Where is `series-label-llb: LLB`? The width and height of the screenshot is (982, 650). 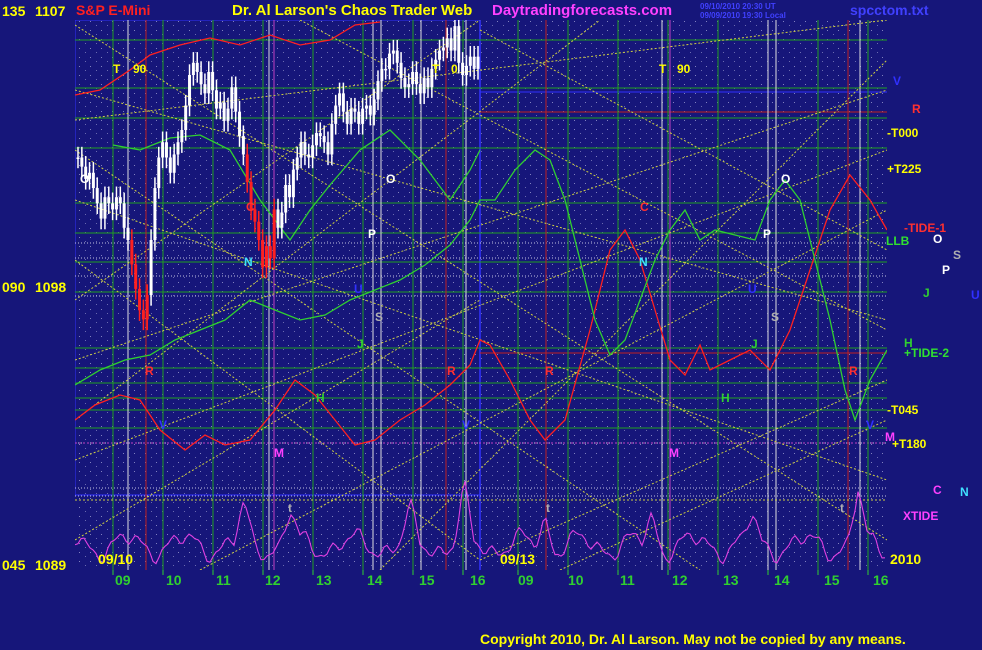
series-label-llb: LLB is located at coordinates (898, 241).